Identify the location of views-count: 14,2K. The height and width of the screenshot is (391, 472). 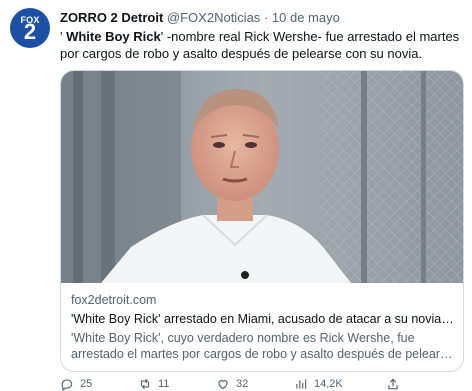
(328, 384).